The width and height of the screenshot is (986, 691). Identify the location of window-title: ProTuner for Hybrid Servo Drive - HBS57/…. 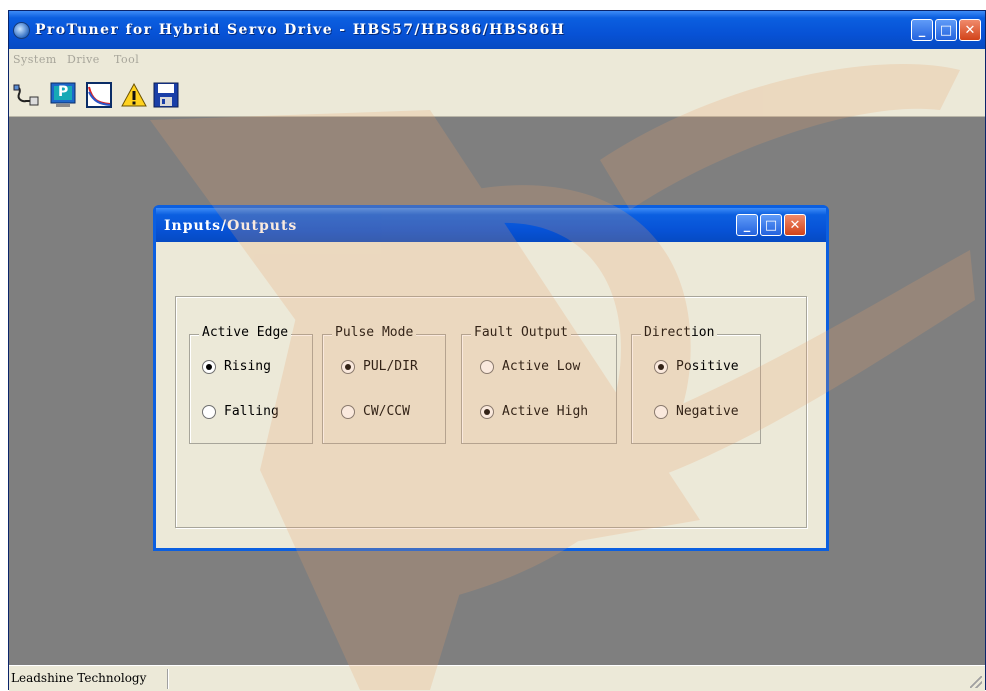
(300, 30).